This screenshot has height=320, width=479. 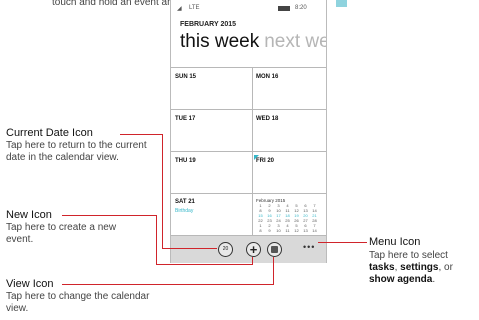 What do you see at coordinates (341, 3) in the screenshot?
I see `inline-icon-marker` at bounding box center [341, 3].